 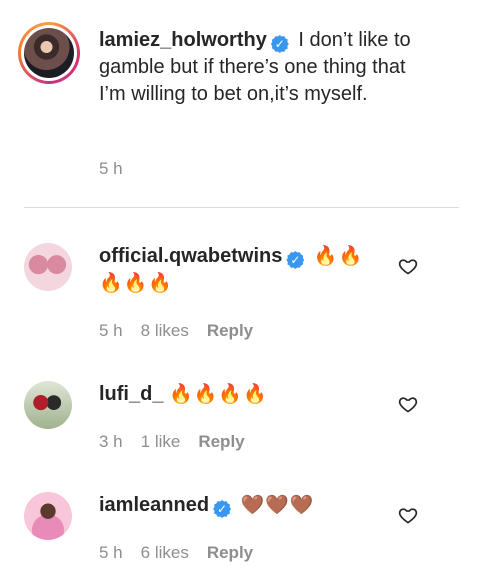 What do you see at coordinates (49, 53) in the screenshot?
I see `author-avatar` at bounding box center [49, 53].